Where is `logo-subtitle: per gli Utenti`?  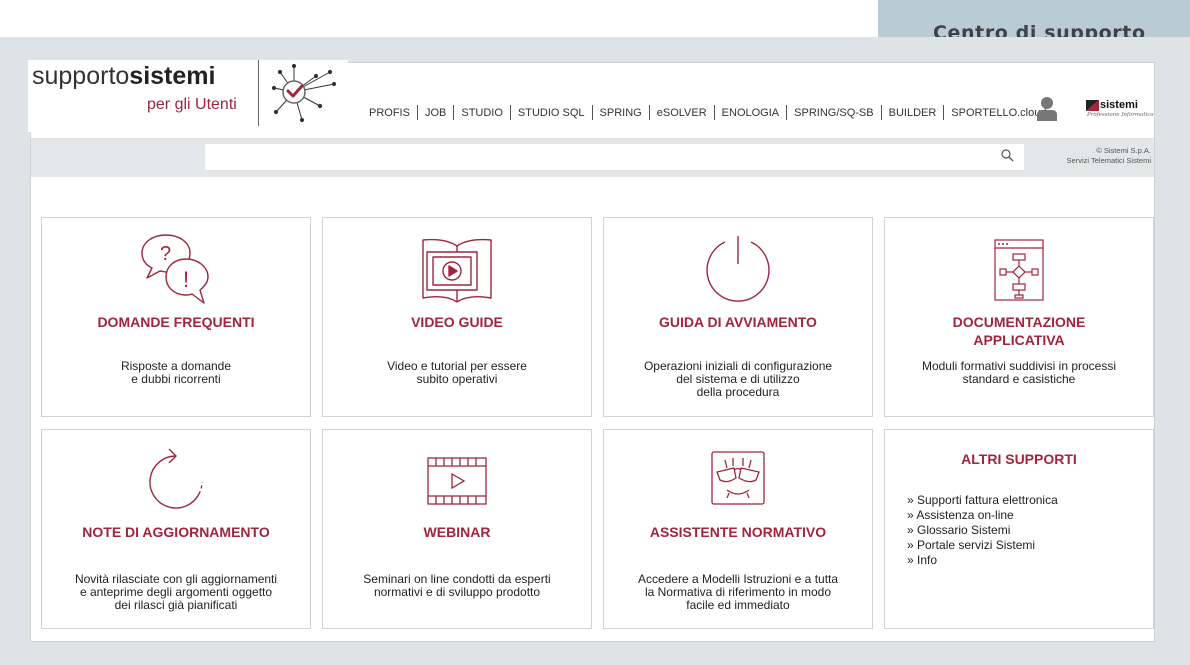
logo-subtitle: per gli Utenti is located at coordinates (192, 104).